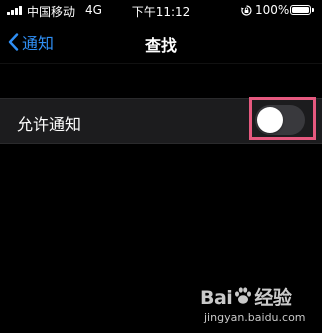  I want to click on watermark-url: jingyan.baidu.com, so click(255, 317).